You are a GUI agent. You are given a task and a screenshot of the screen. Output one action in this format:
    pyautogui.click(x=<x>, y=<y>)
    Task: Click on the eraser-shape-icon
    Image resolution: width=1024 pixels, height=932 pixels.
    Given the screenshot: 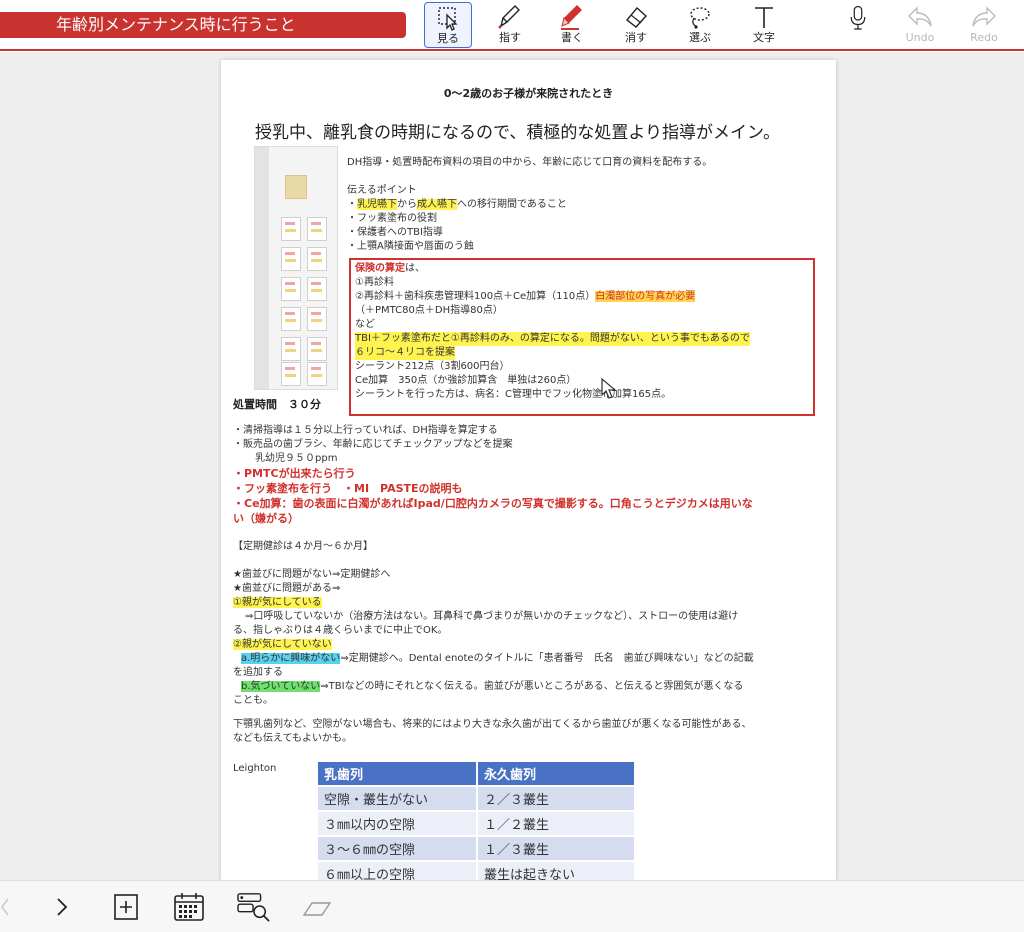 What is the action you would take?
    pyautogui.click(x=317, y=907)
    